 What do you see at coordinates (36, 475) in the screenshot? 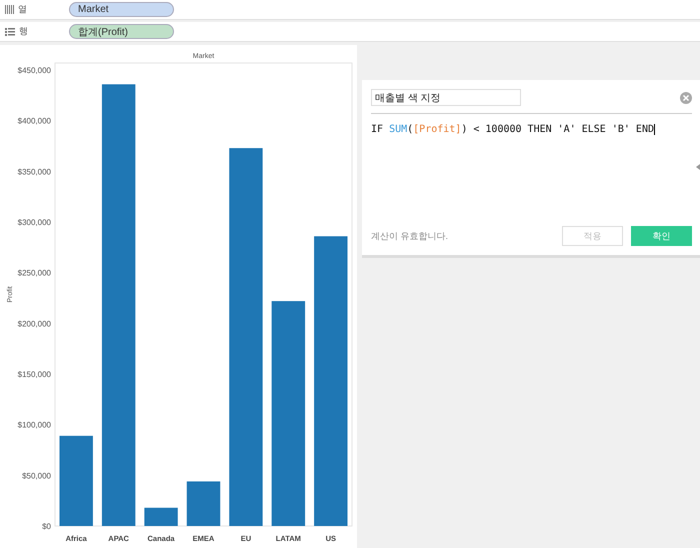
I see `y-tick-label: $50,000` at bounding box center [36, 475].